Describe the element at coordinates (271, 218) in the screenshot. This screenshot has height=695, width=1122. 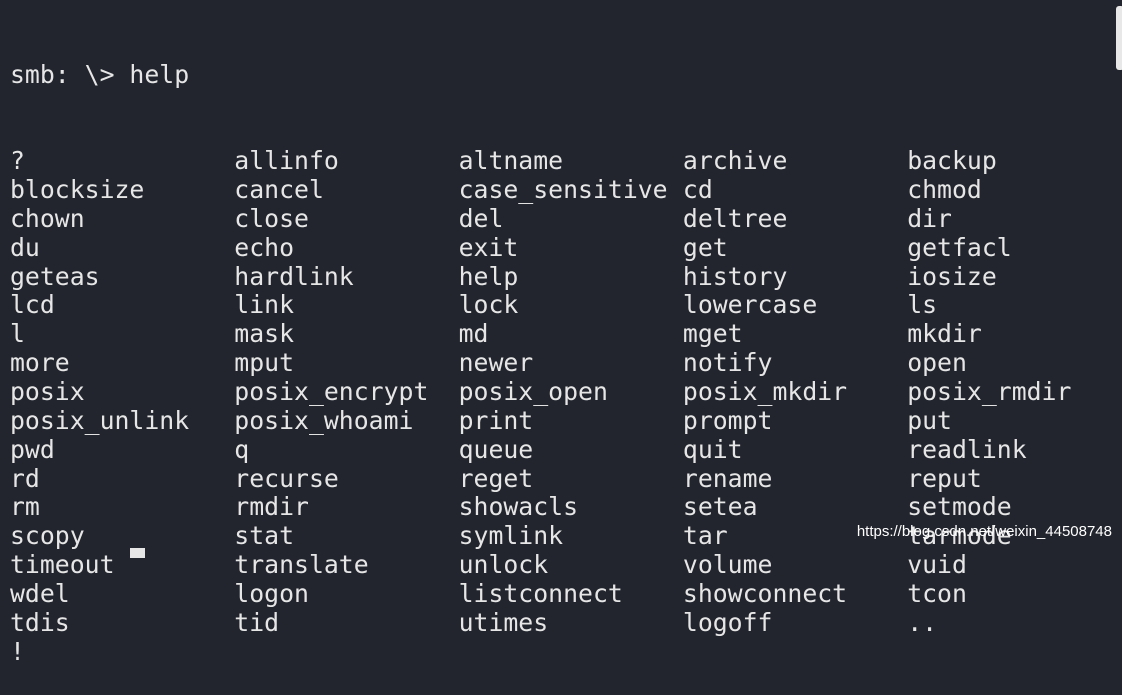
I see `command-name: close` at that location.